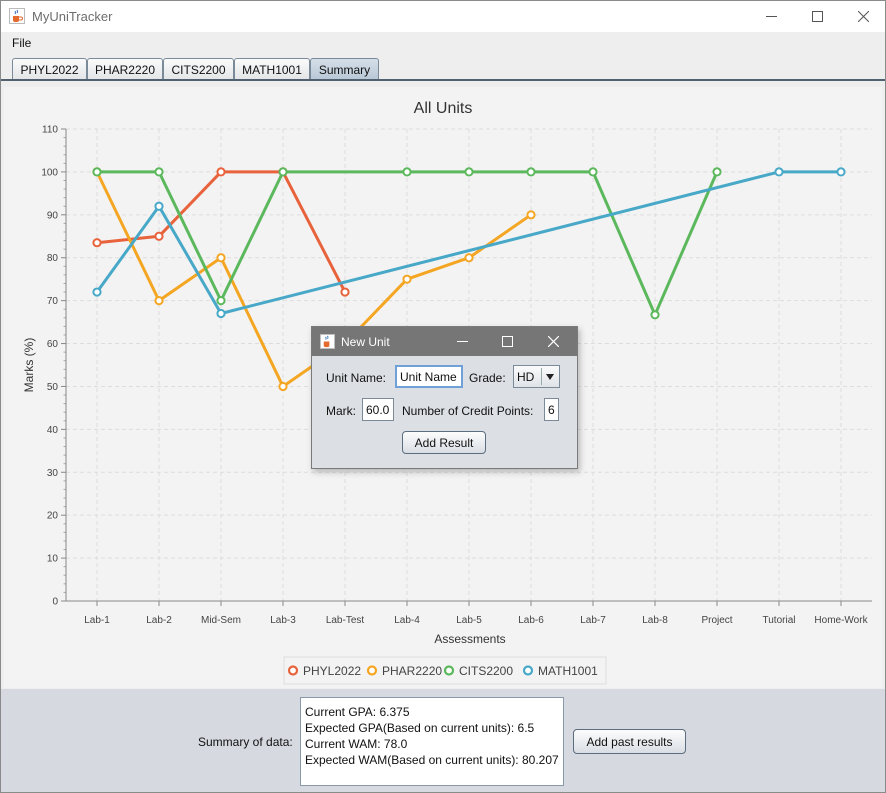  What do you see at coordinates (629, 741) in the screenshot?
I see `add-past-results-button: Add past results` at bounding box center [629, 741].